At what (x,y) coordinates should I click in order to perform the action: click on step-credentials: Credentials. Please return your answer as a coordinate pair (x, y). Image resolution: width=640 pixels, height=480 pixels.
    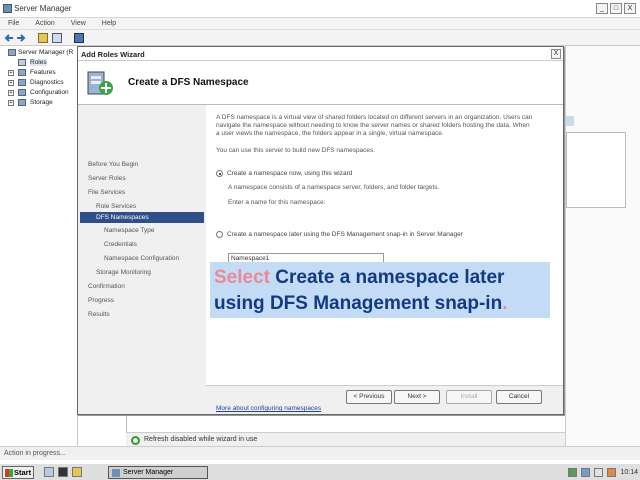
    Looking at the image, I should click on (120, 246).